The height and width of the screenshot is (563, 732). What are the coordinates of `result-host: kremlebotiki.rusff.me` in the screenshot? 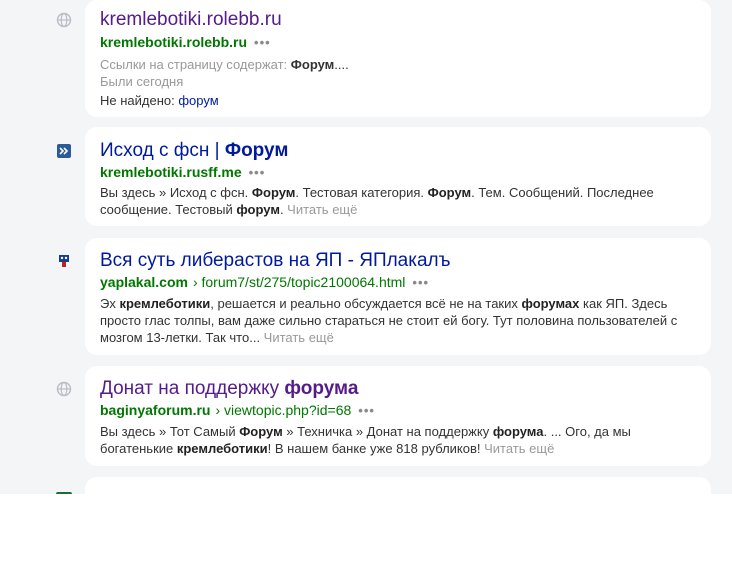 It's located at (171, 172).